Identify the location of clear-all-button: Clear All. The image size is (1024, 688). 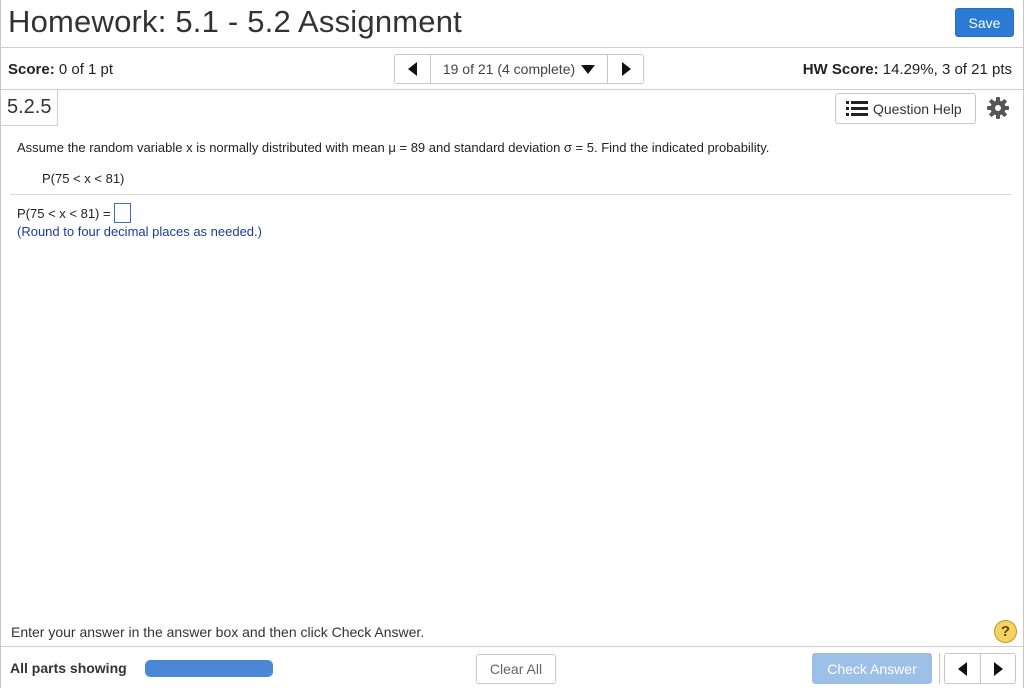
(516, 669).